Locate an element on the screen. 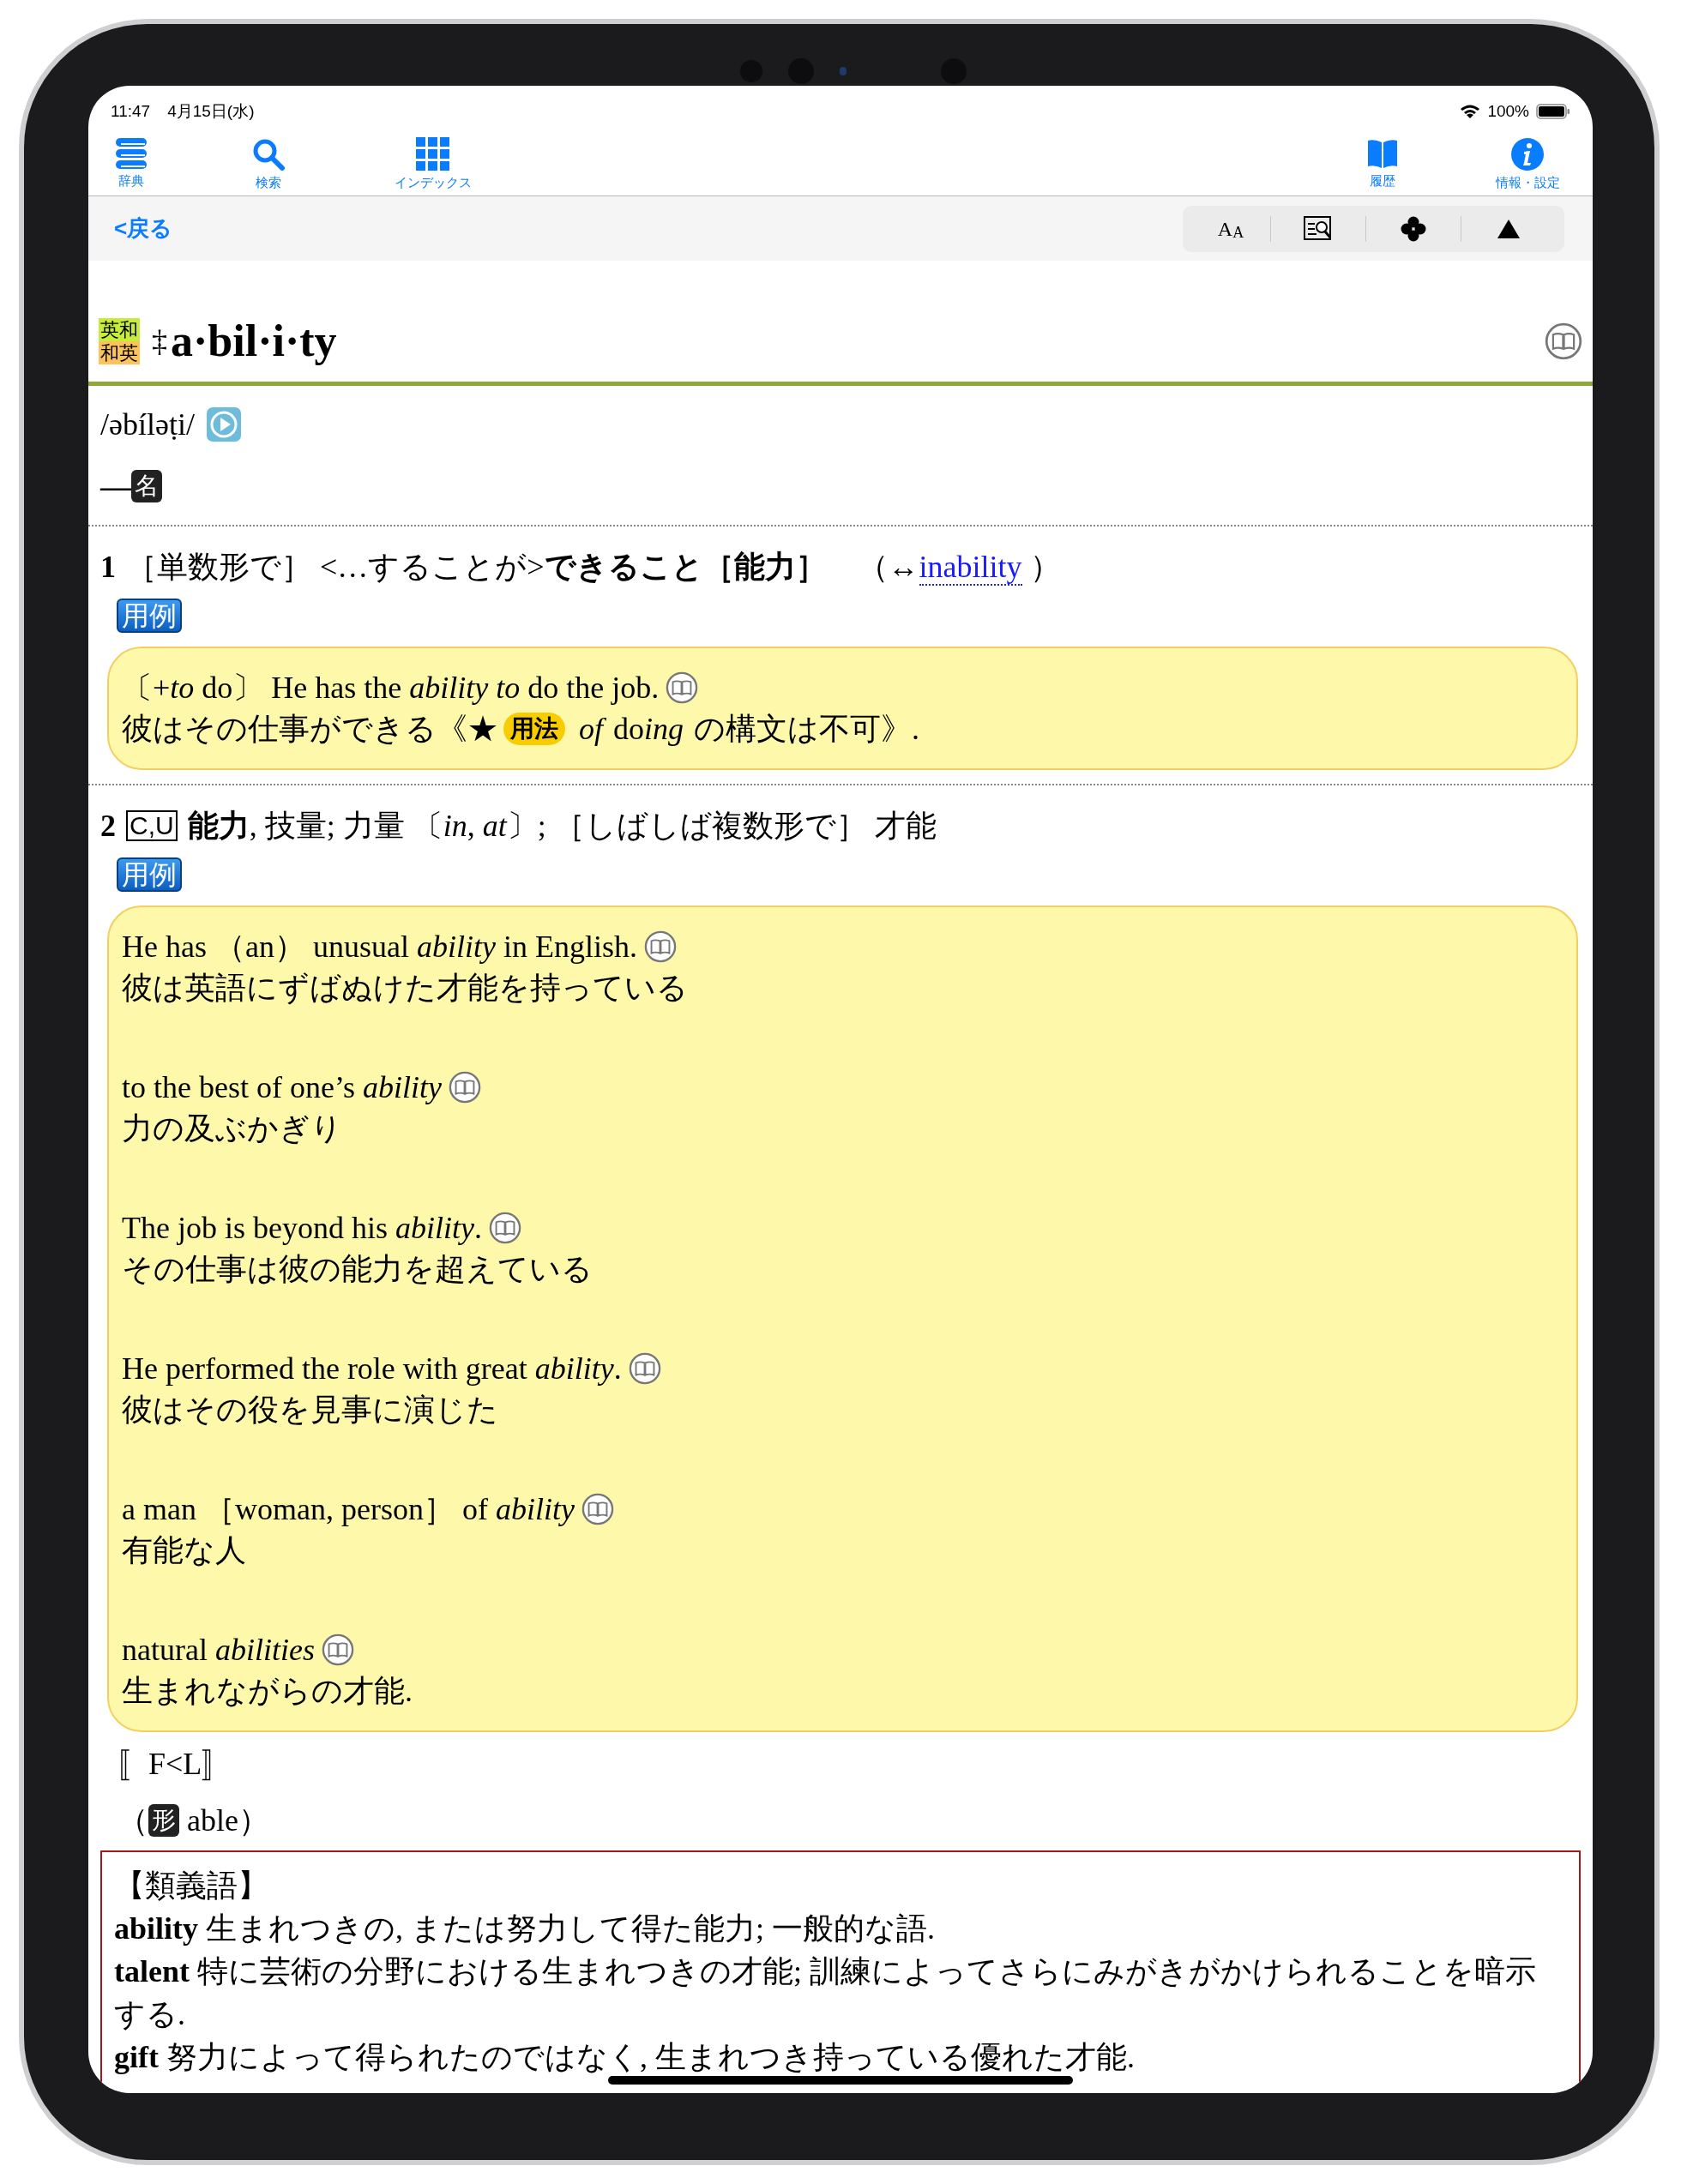 Image resolution: width=1681 pixels, height=2184 pixels. example-english: to the best of one’s ability is located at coordinates (282, 1087).